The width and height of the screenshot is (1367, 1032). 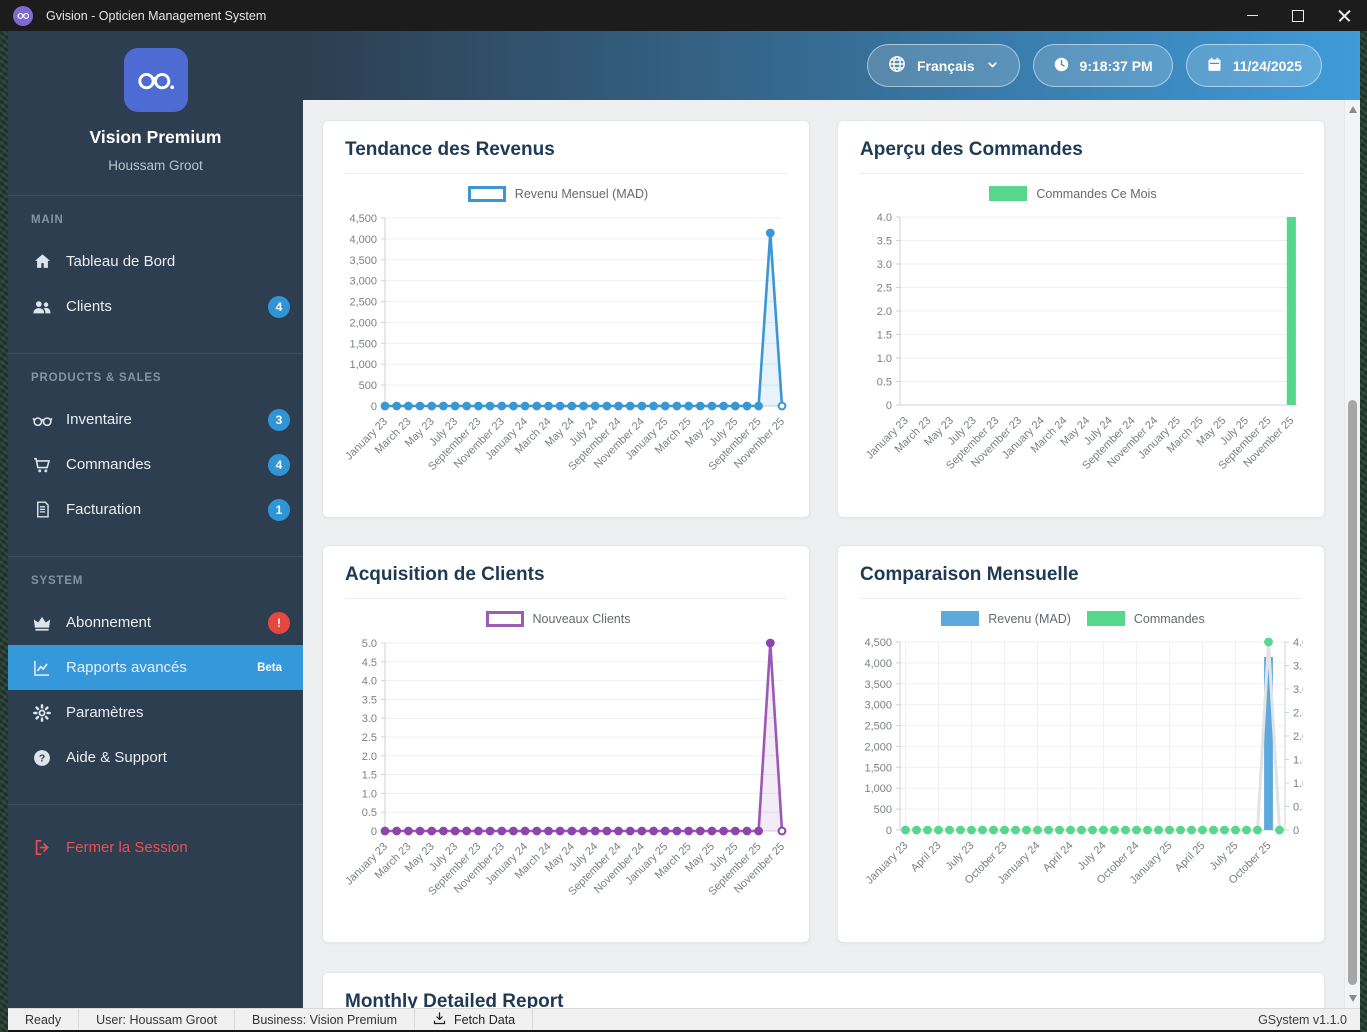 I want to click on maximize-icon, so click(x=1298, y=15).